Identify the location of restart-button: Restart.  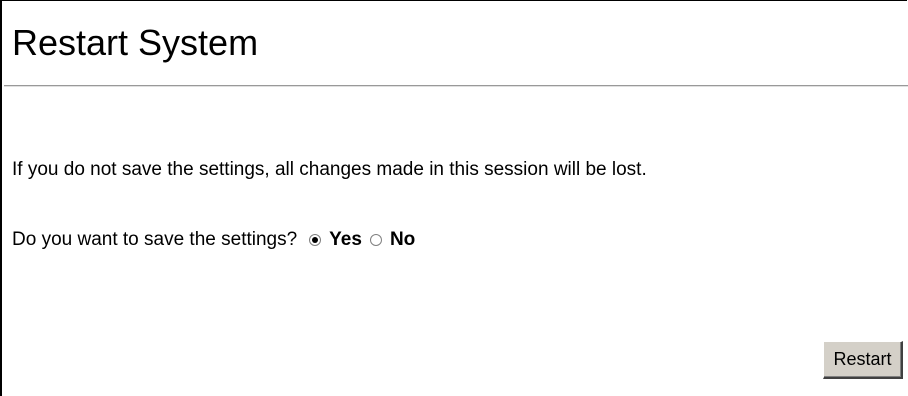
(863, 360).